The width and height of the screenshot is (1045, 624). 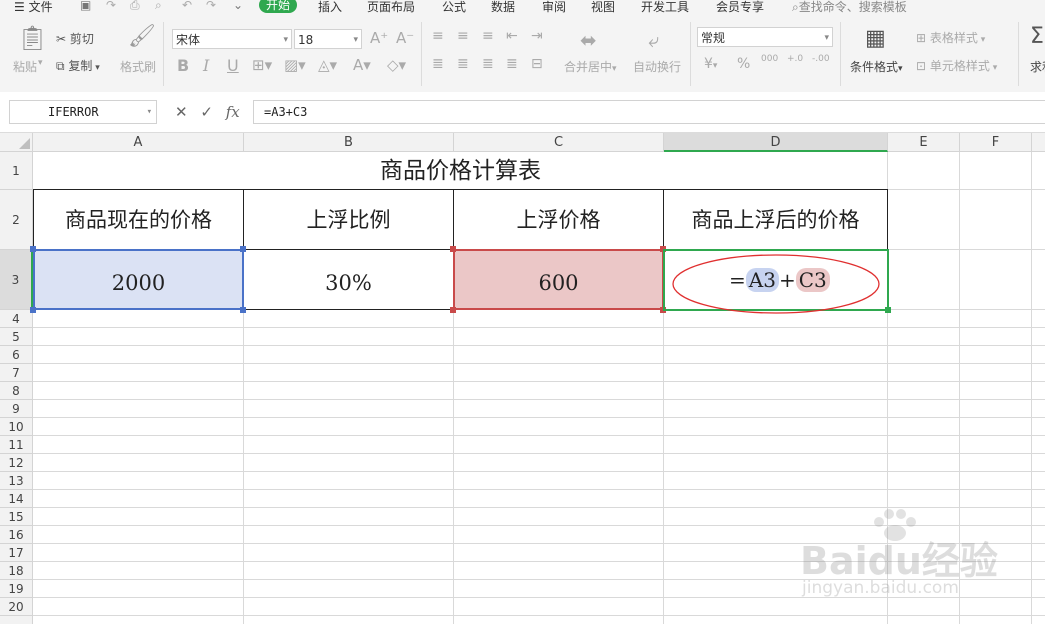 What do you see at coordinates (211, 6) in the screenshot?
I see `redo-arrow-icon: ↷` at bounding box center [211, 6].